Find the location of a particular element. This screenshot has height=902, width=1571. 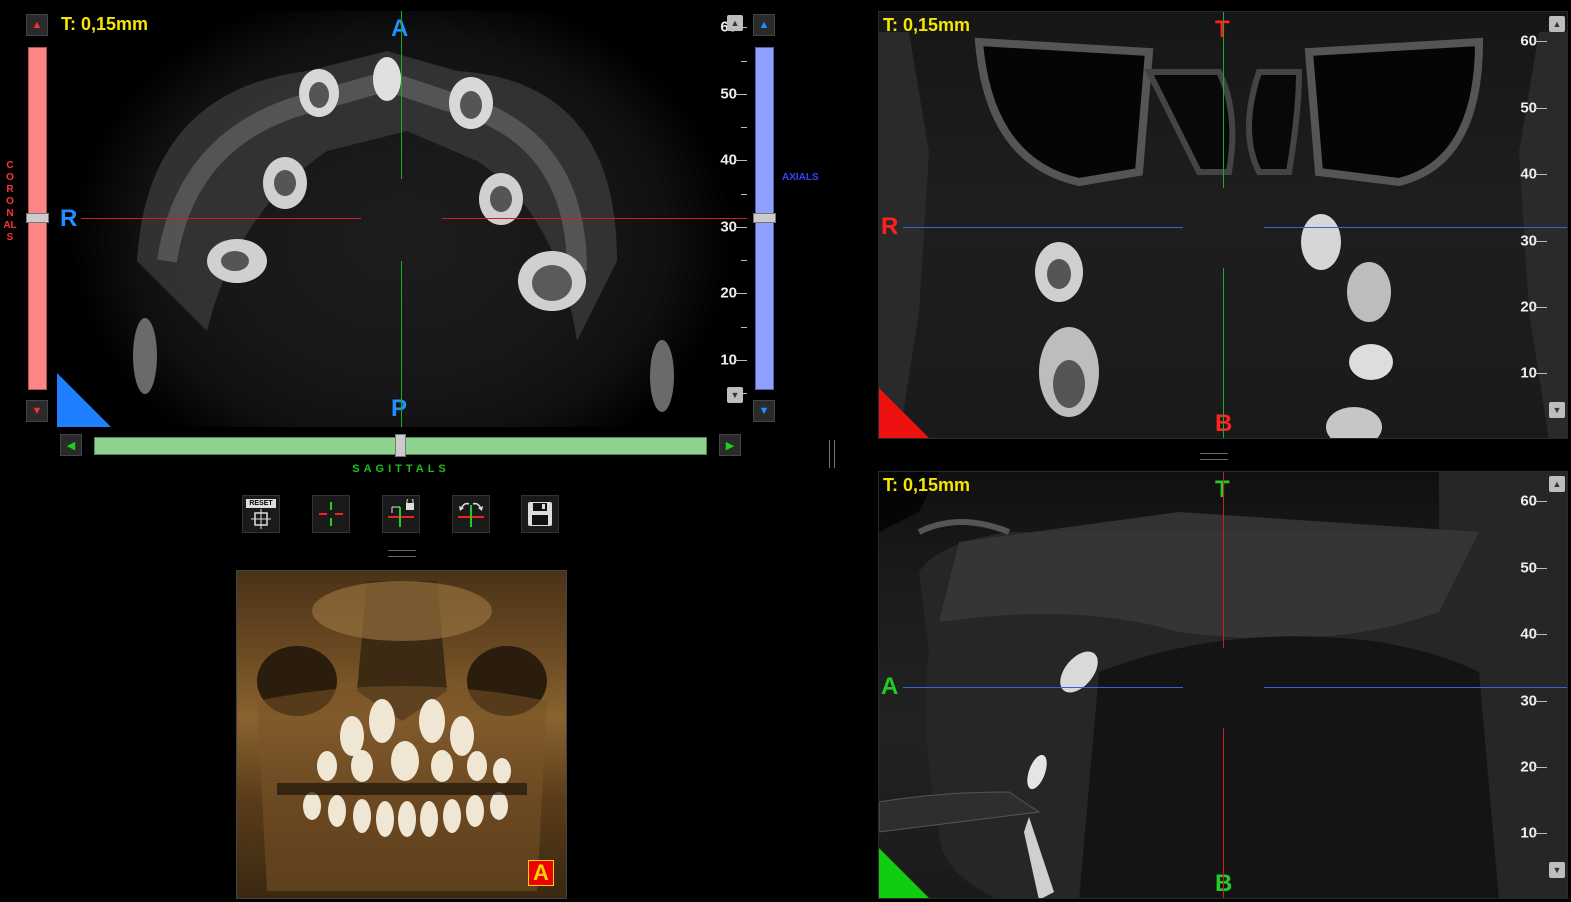

coronal-crosshair-sagittal-bottom is located at coordinates (1223, 353).